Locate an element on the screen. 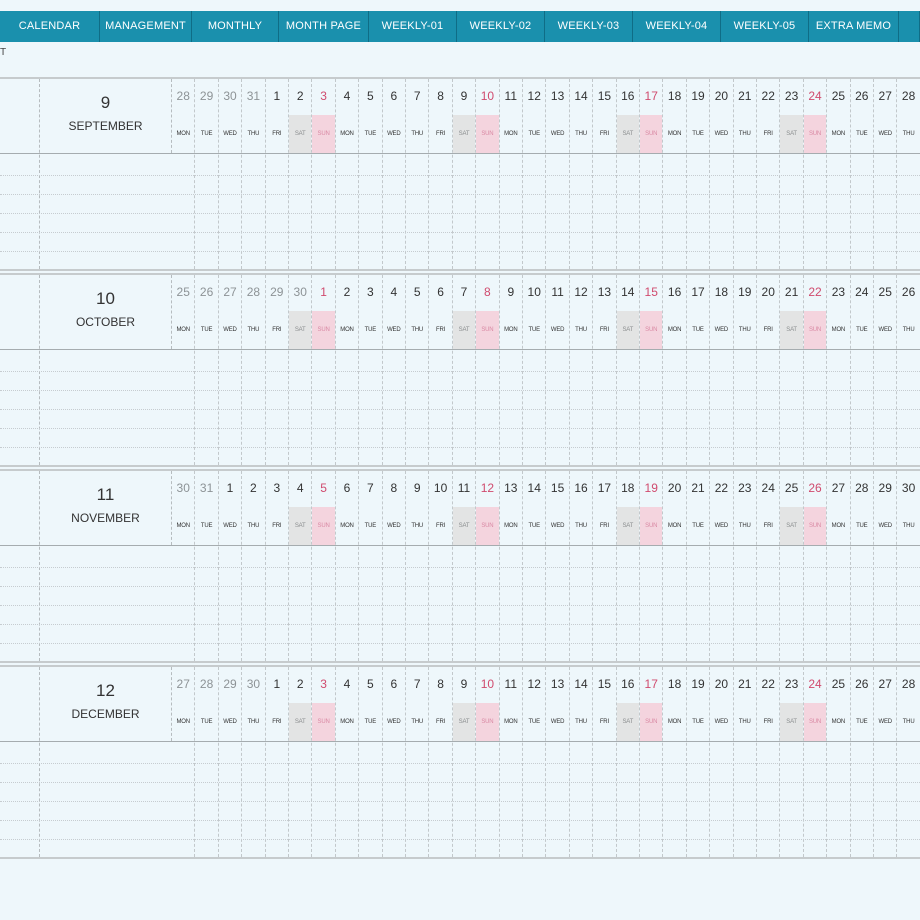 This screenshot has height=920, width=920. day-column: 2 SAT is located at coordinates (301, 174).